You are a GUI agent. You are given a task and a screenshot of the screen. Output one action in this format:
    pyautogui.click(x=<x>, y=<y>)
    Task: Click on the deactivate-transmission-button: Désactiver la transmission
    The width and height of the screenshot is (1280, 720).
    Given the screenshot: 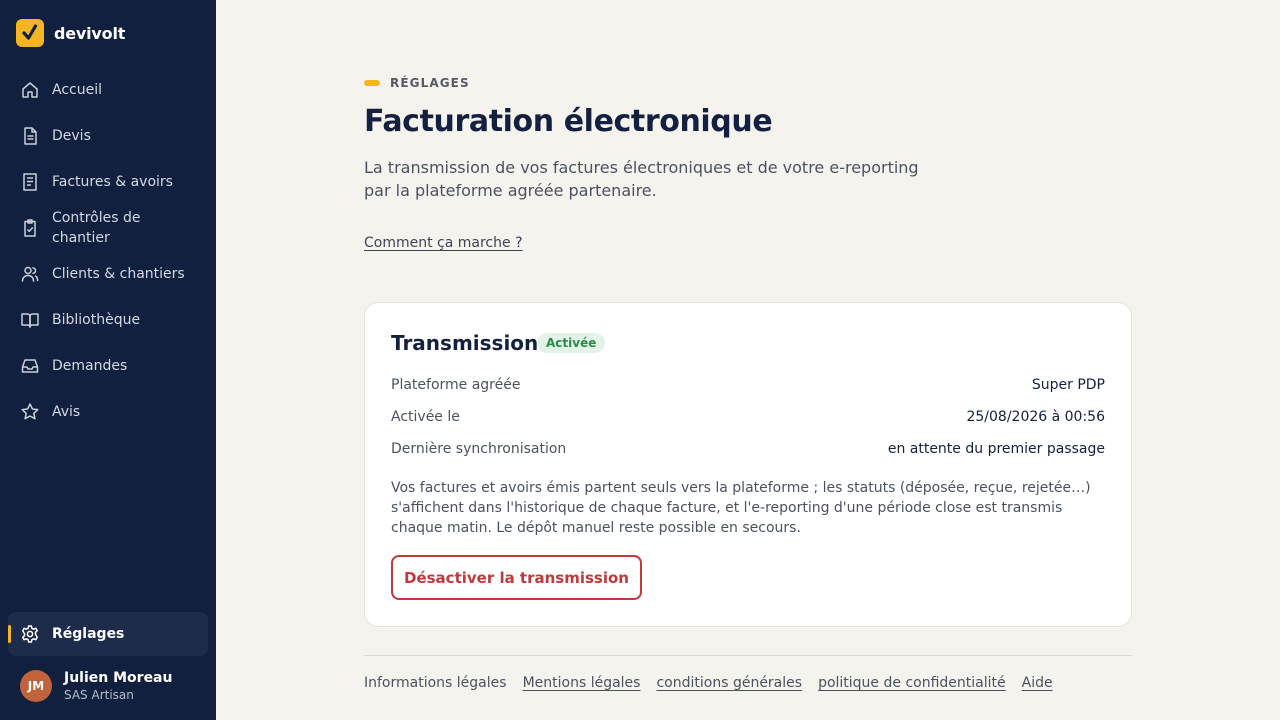 What is the action you would take?
    pyautogui.click(x=516, y=577)
    